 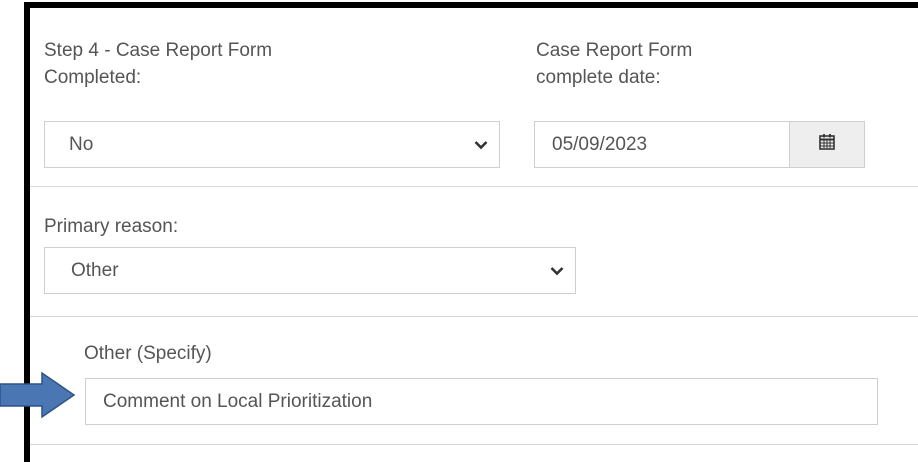 I want to click on other-specify-label: Other (Specify), so click(x=148, y=353).